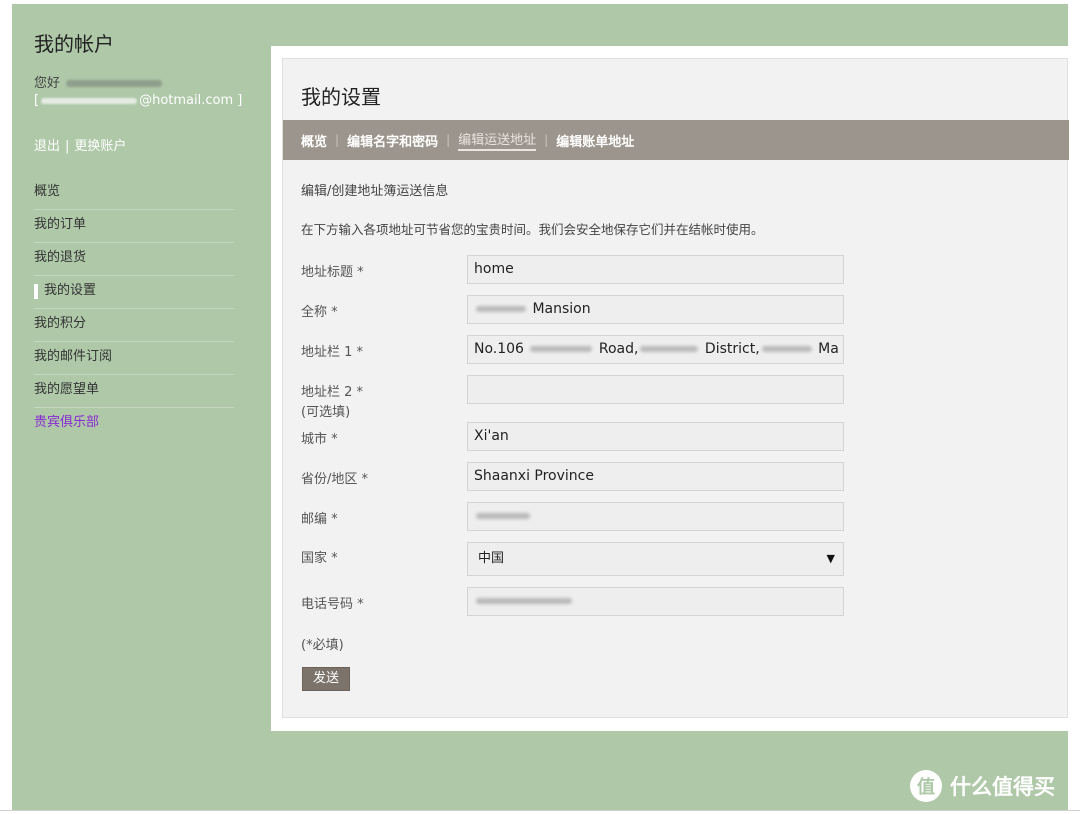  What do you see at coordinates (375, 191) in the screenshot?
I see `section-title: 编辑/创建地址簿运送信息` at bounding box center [375, 191].